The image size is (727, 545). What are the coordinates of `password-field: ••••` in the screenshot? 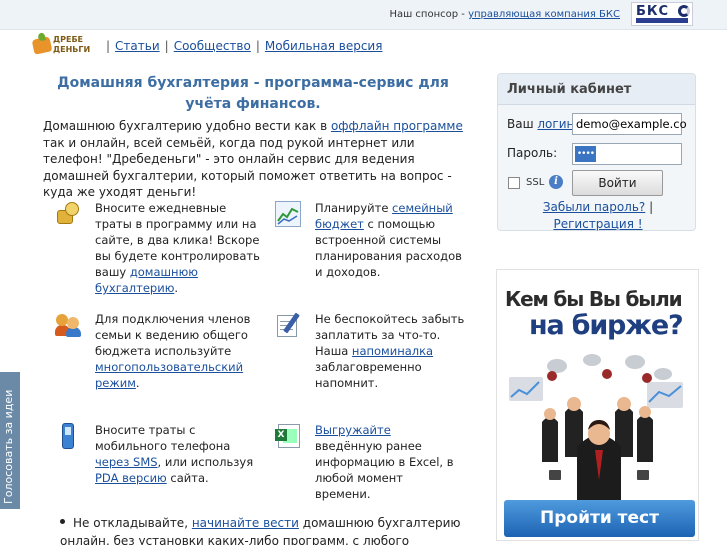 It's located at (627, 154).